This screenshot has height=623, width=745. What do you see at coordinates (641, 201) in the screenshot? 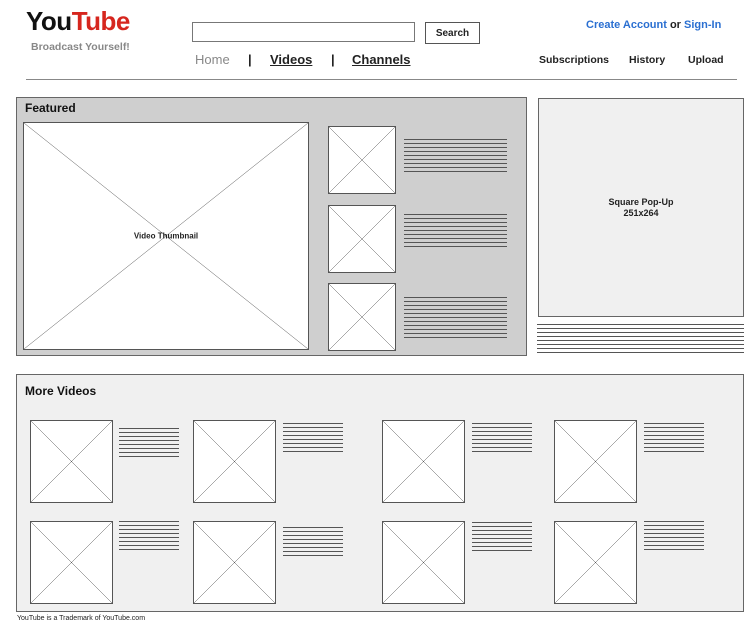
I see `ad-label-line1: Square Pop-Up` at bounding box center [641, 201].